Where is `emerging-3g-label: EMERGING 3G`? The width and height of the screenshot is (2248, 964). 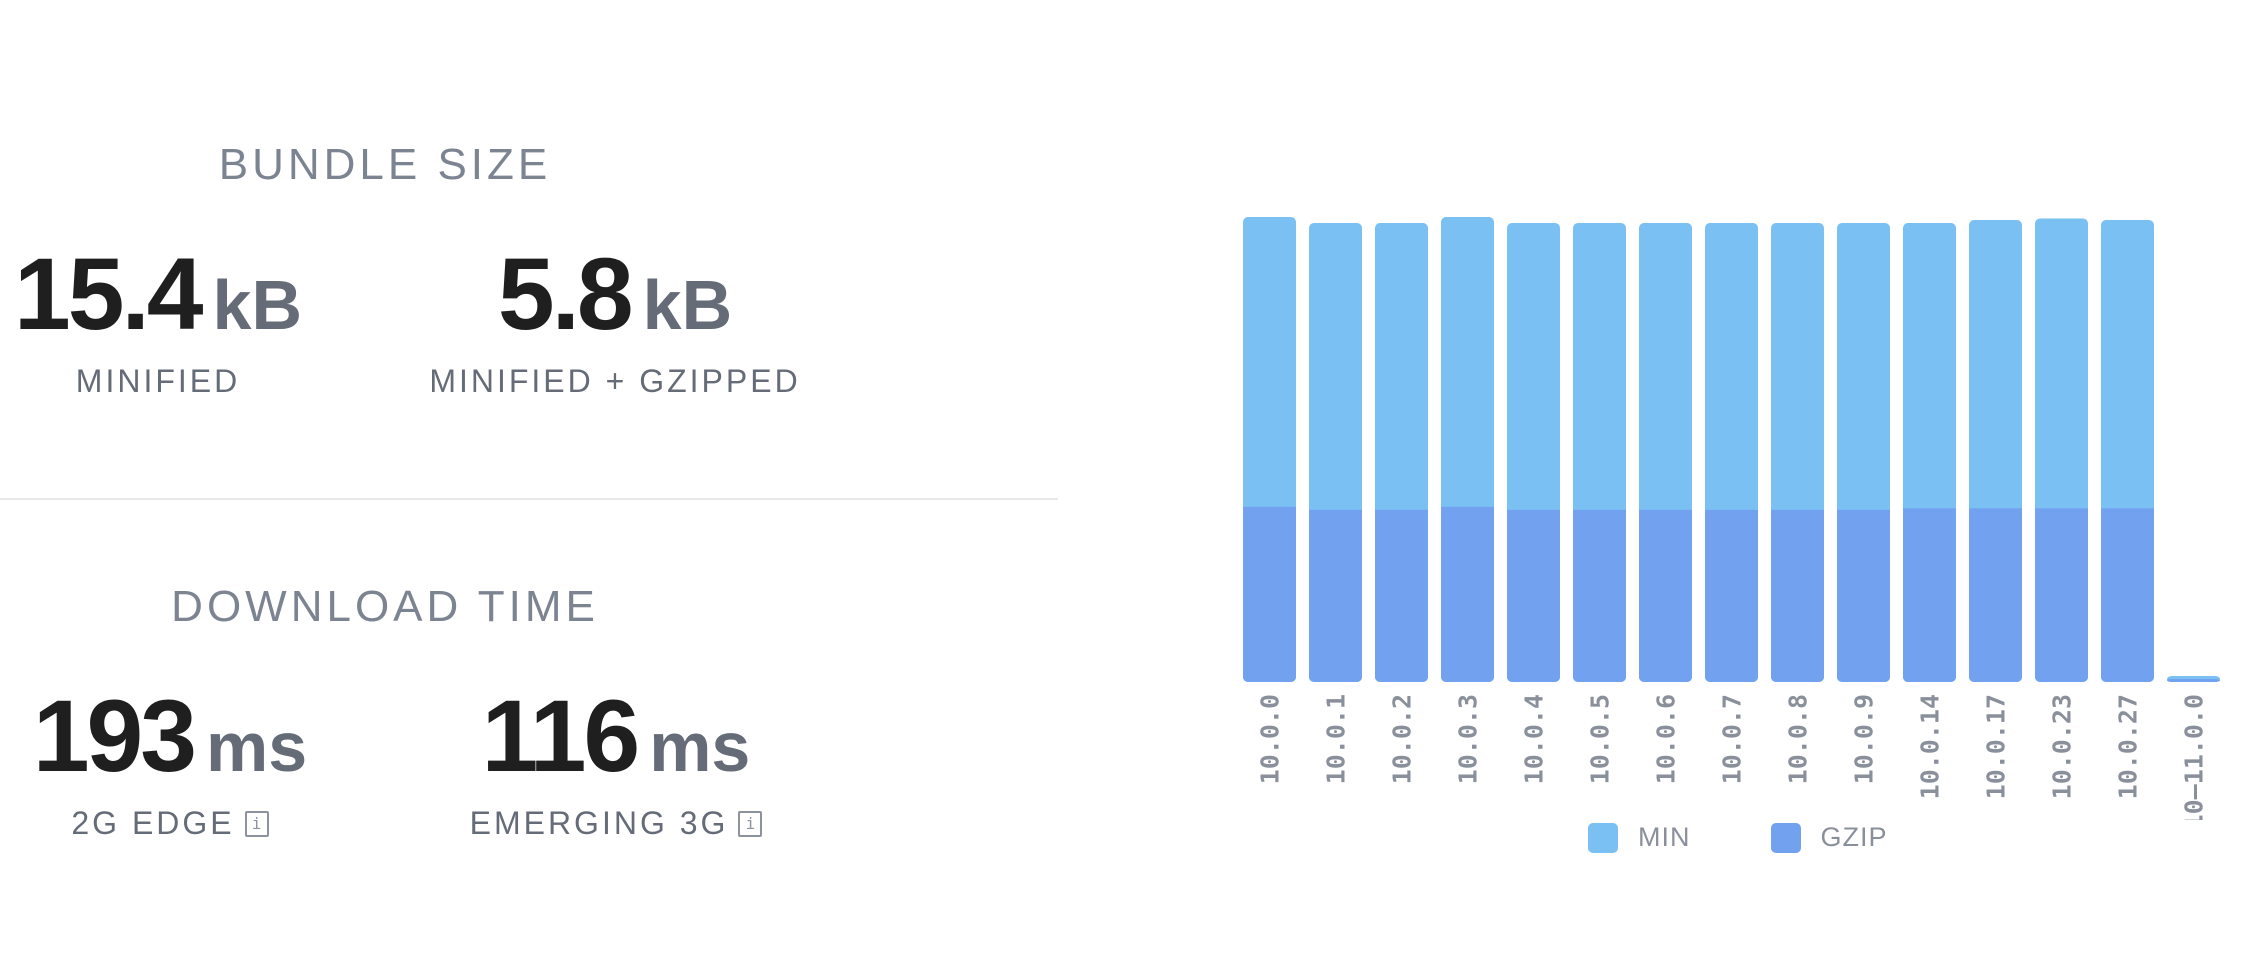
emerging-3g-label: EMERGING 3G is located at coordinates (599, 823).